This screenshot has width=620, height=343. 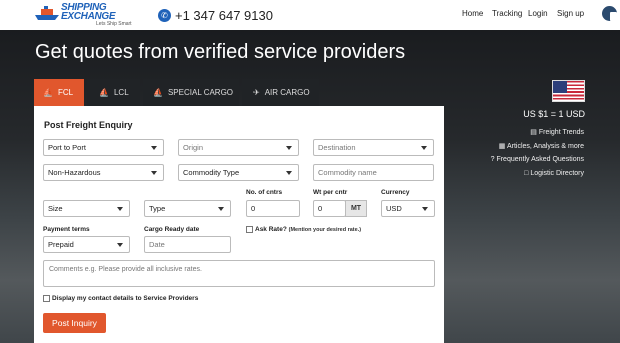 I want to click on link-freight-trends: ▤ Freight Trends, so click(x=557, y=132).